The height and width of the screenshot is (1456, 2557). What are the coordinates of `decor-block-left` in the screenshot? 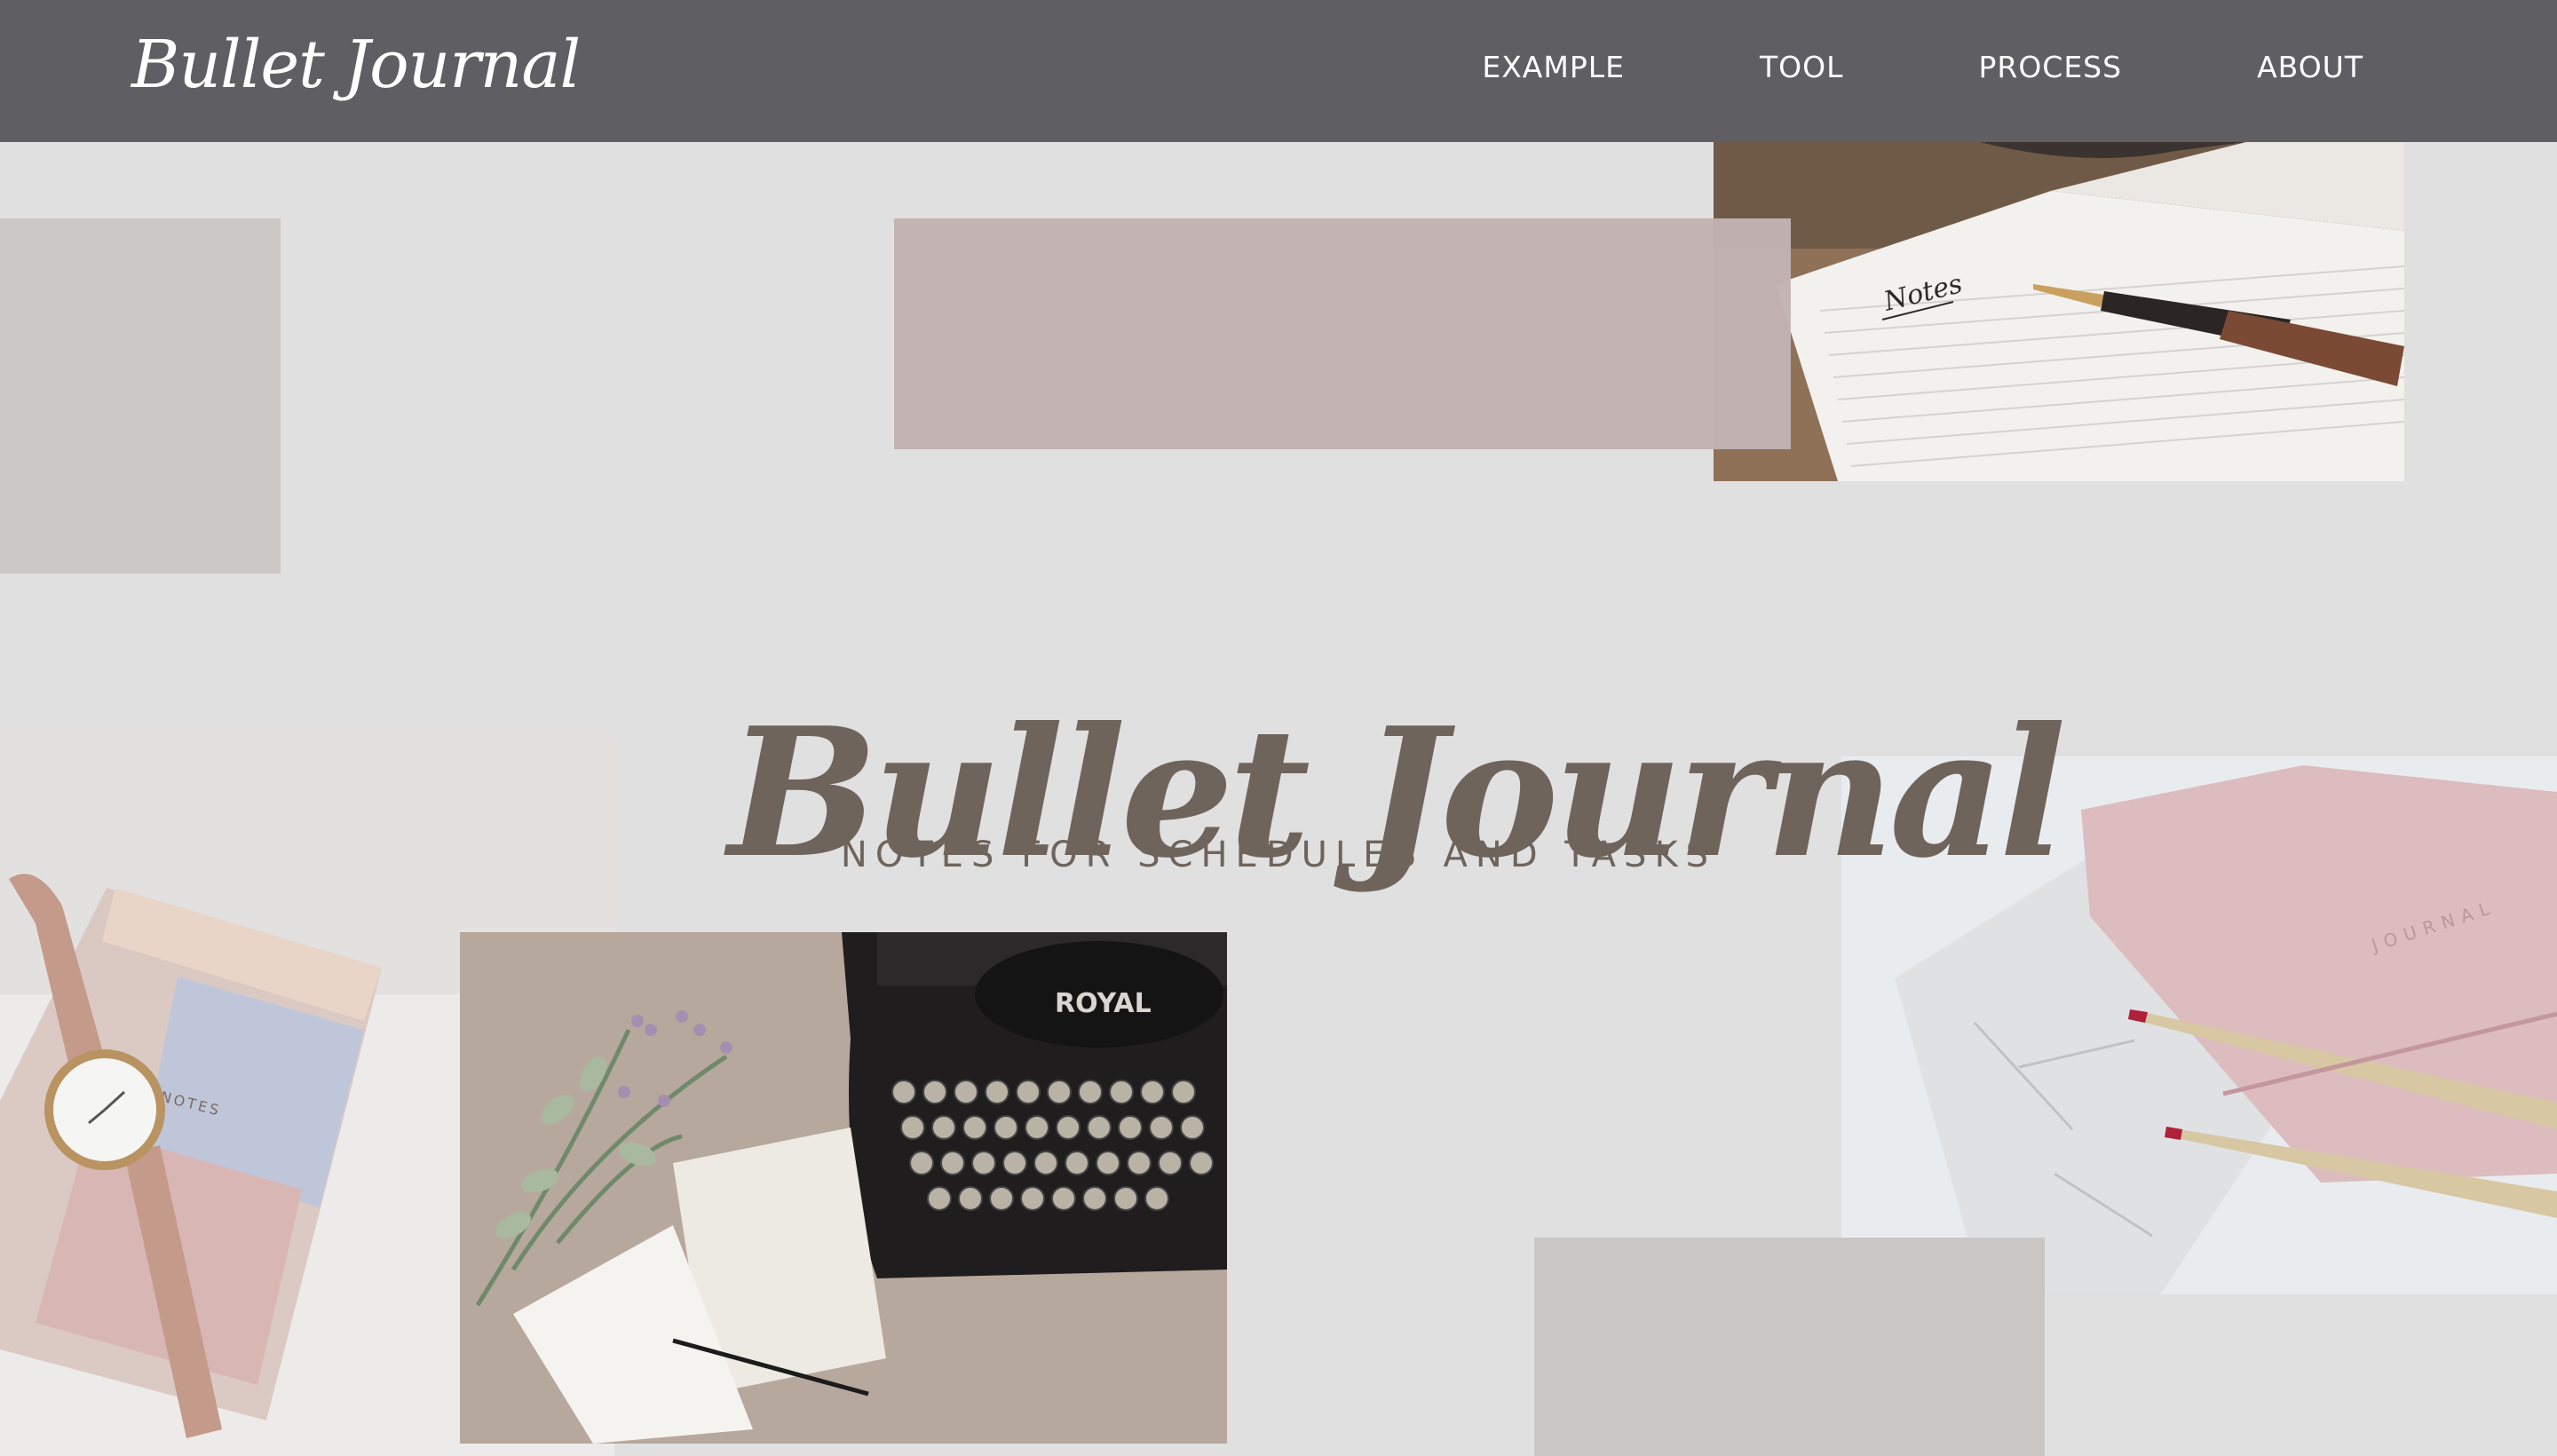 It's located at (140, 396).